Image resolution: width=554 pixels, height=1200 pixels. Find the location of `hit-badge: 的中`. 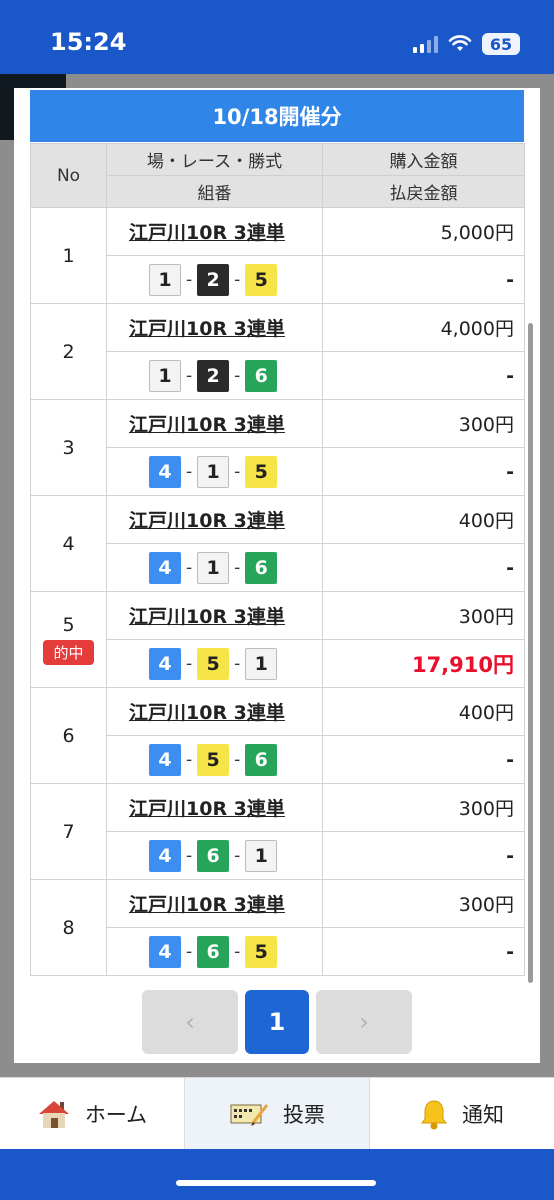

hit-badge: 的中 is located at coordinates (68, 652).